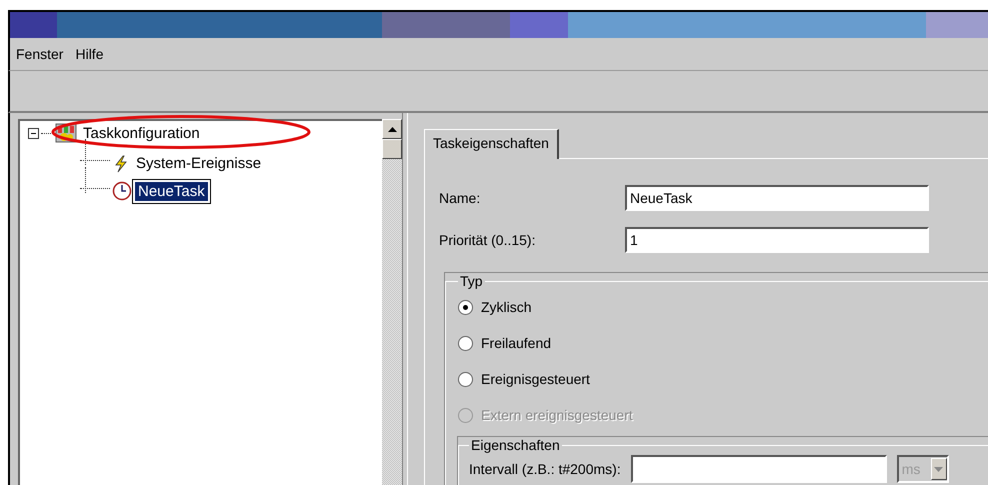 This screenshot has height=485, width=988. What do you see at coordinates (40, 54) in the screenshot?
I see `menu-item: Fenster` at bounding box center [40, 54].